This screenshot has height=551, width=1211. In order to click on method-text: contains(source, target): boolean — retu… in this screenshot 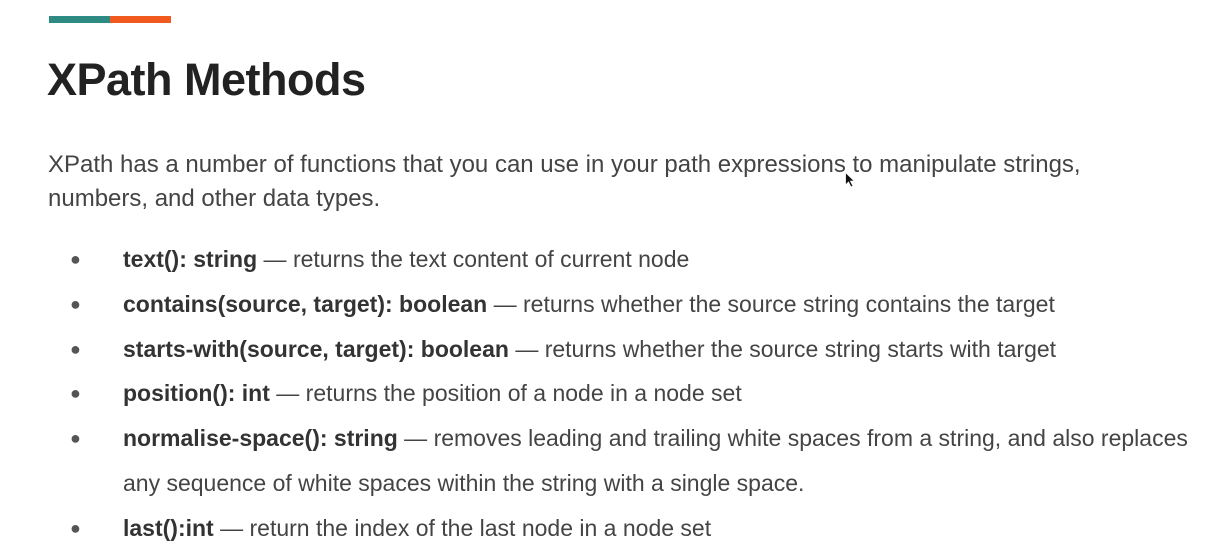, I will do `click(664, 304)`.